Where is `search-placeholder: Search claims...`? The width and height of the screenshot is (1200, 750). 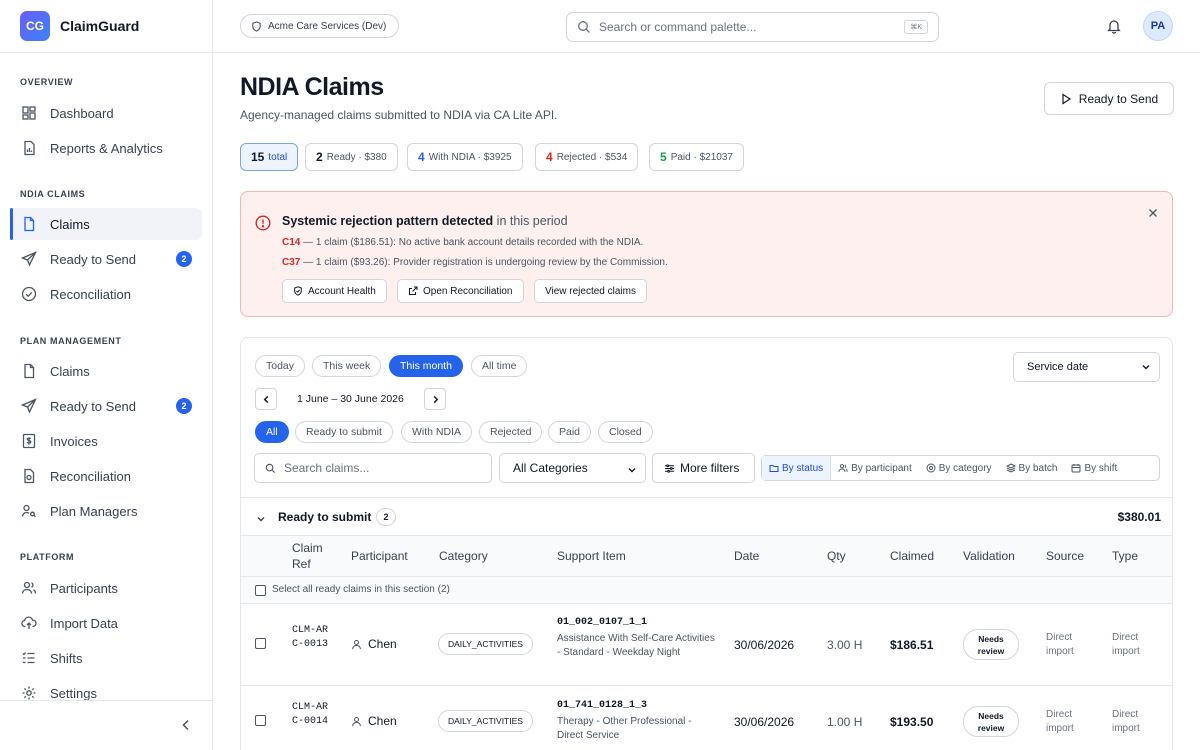
search-placeholder: Search claims... is located at coordinates (327, 468).